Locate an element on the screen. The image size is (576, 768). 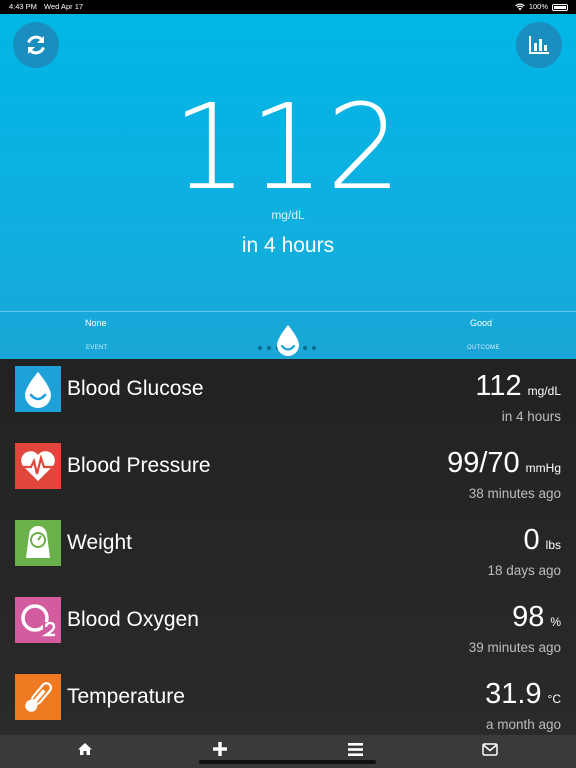
plus-icon is located at coordinates (220, 749).